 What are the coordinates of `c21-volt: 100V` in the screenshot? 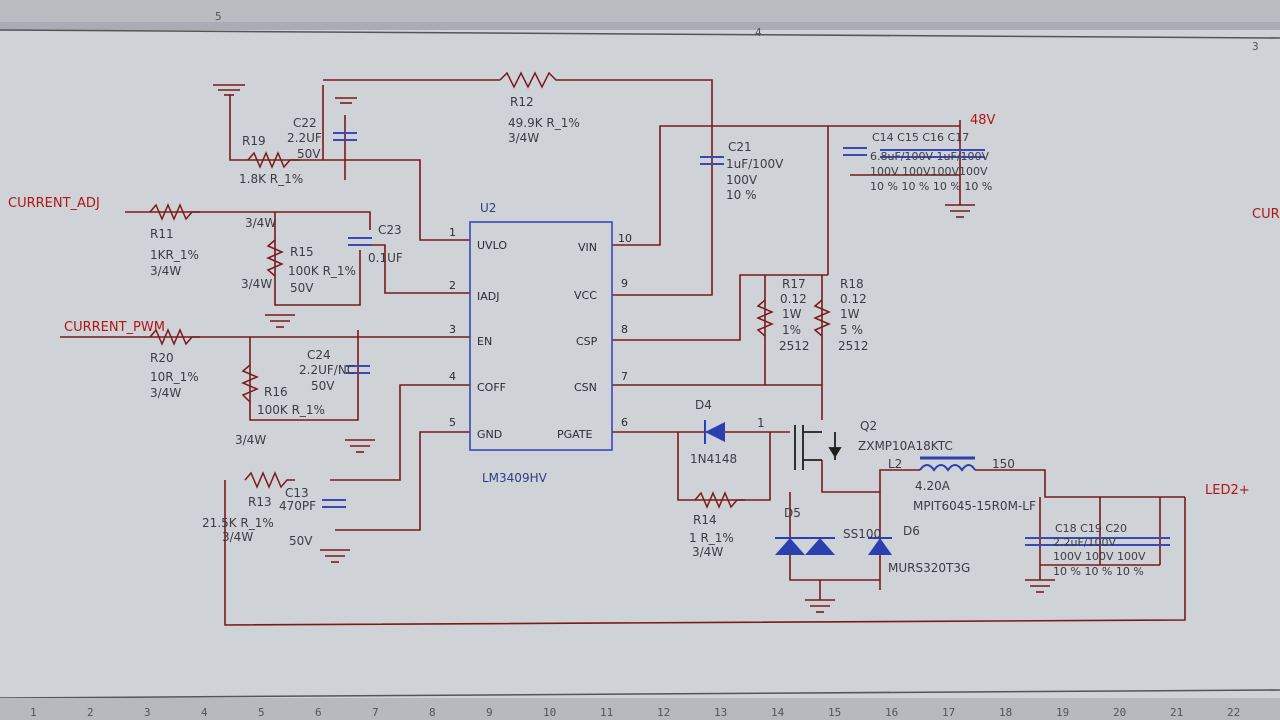 It's located at (742, 180).